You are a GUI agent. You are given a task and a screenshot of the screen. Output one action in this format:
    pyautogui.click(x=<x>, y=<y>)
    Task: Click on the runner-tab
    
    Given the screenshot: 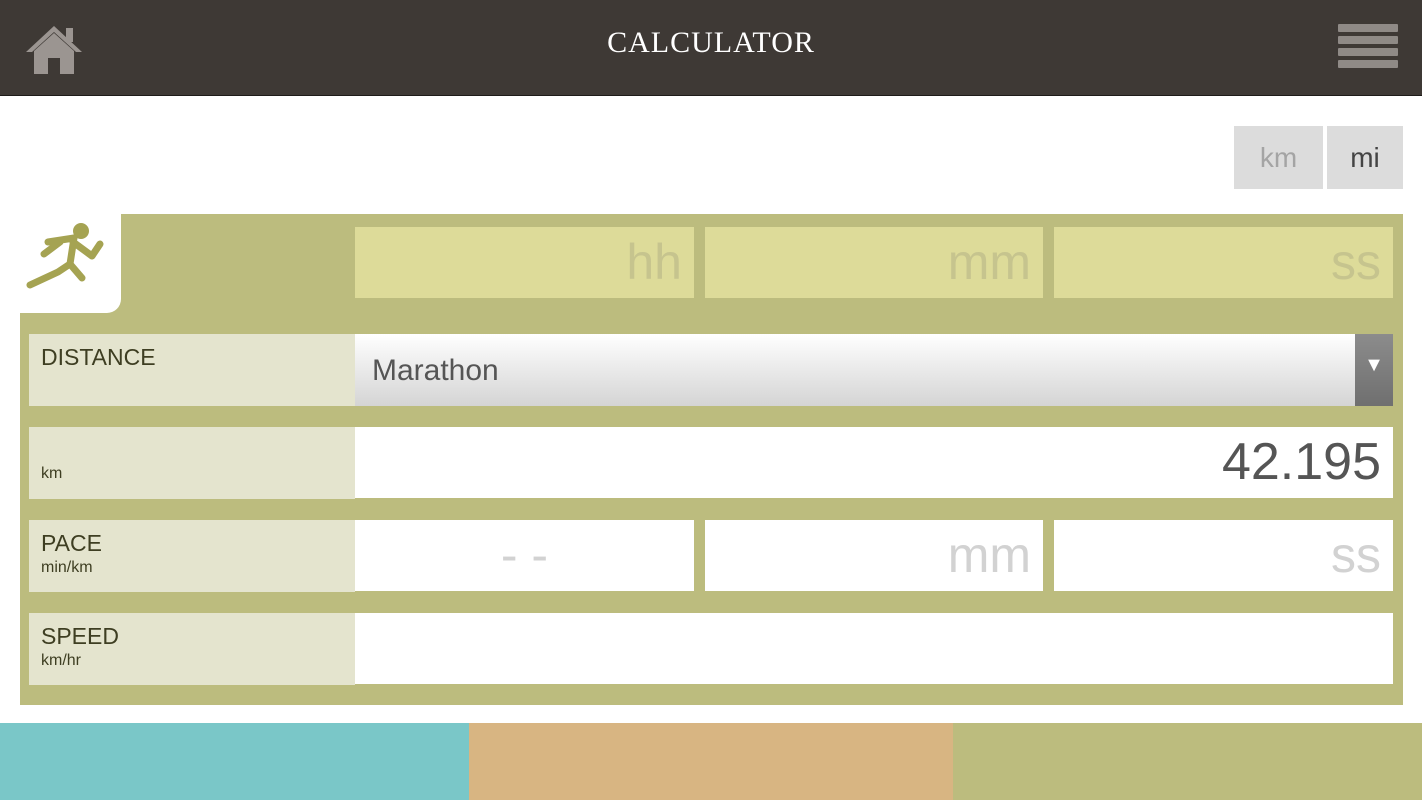 What is the action you would take?
    pyautogui.click(x=70, y=263)
    